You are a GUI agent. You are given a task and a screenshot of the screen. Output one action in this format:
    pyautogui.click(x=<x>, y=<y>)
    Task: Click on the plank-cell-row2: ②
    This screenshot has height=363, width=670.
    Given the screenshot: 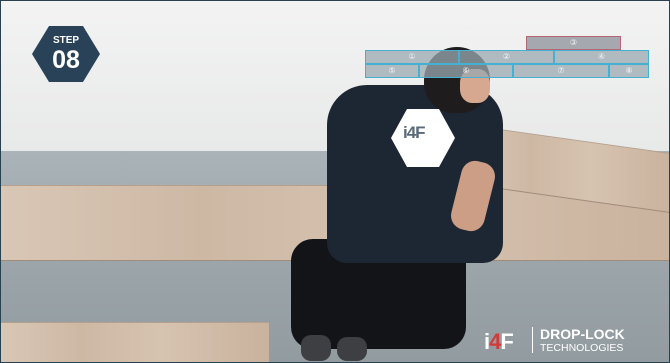 What is the action you would take?
    pyautogui.click(x=506, y=57)
    